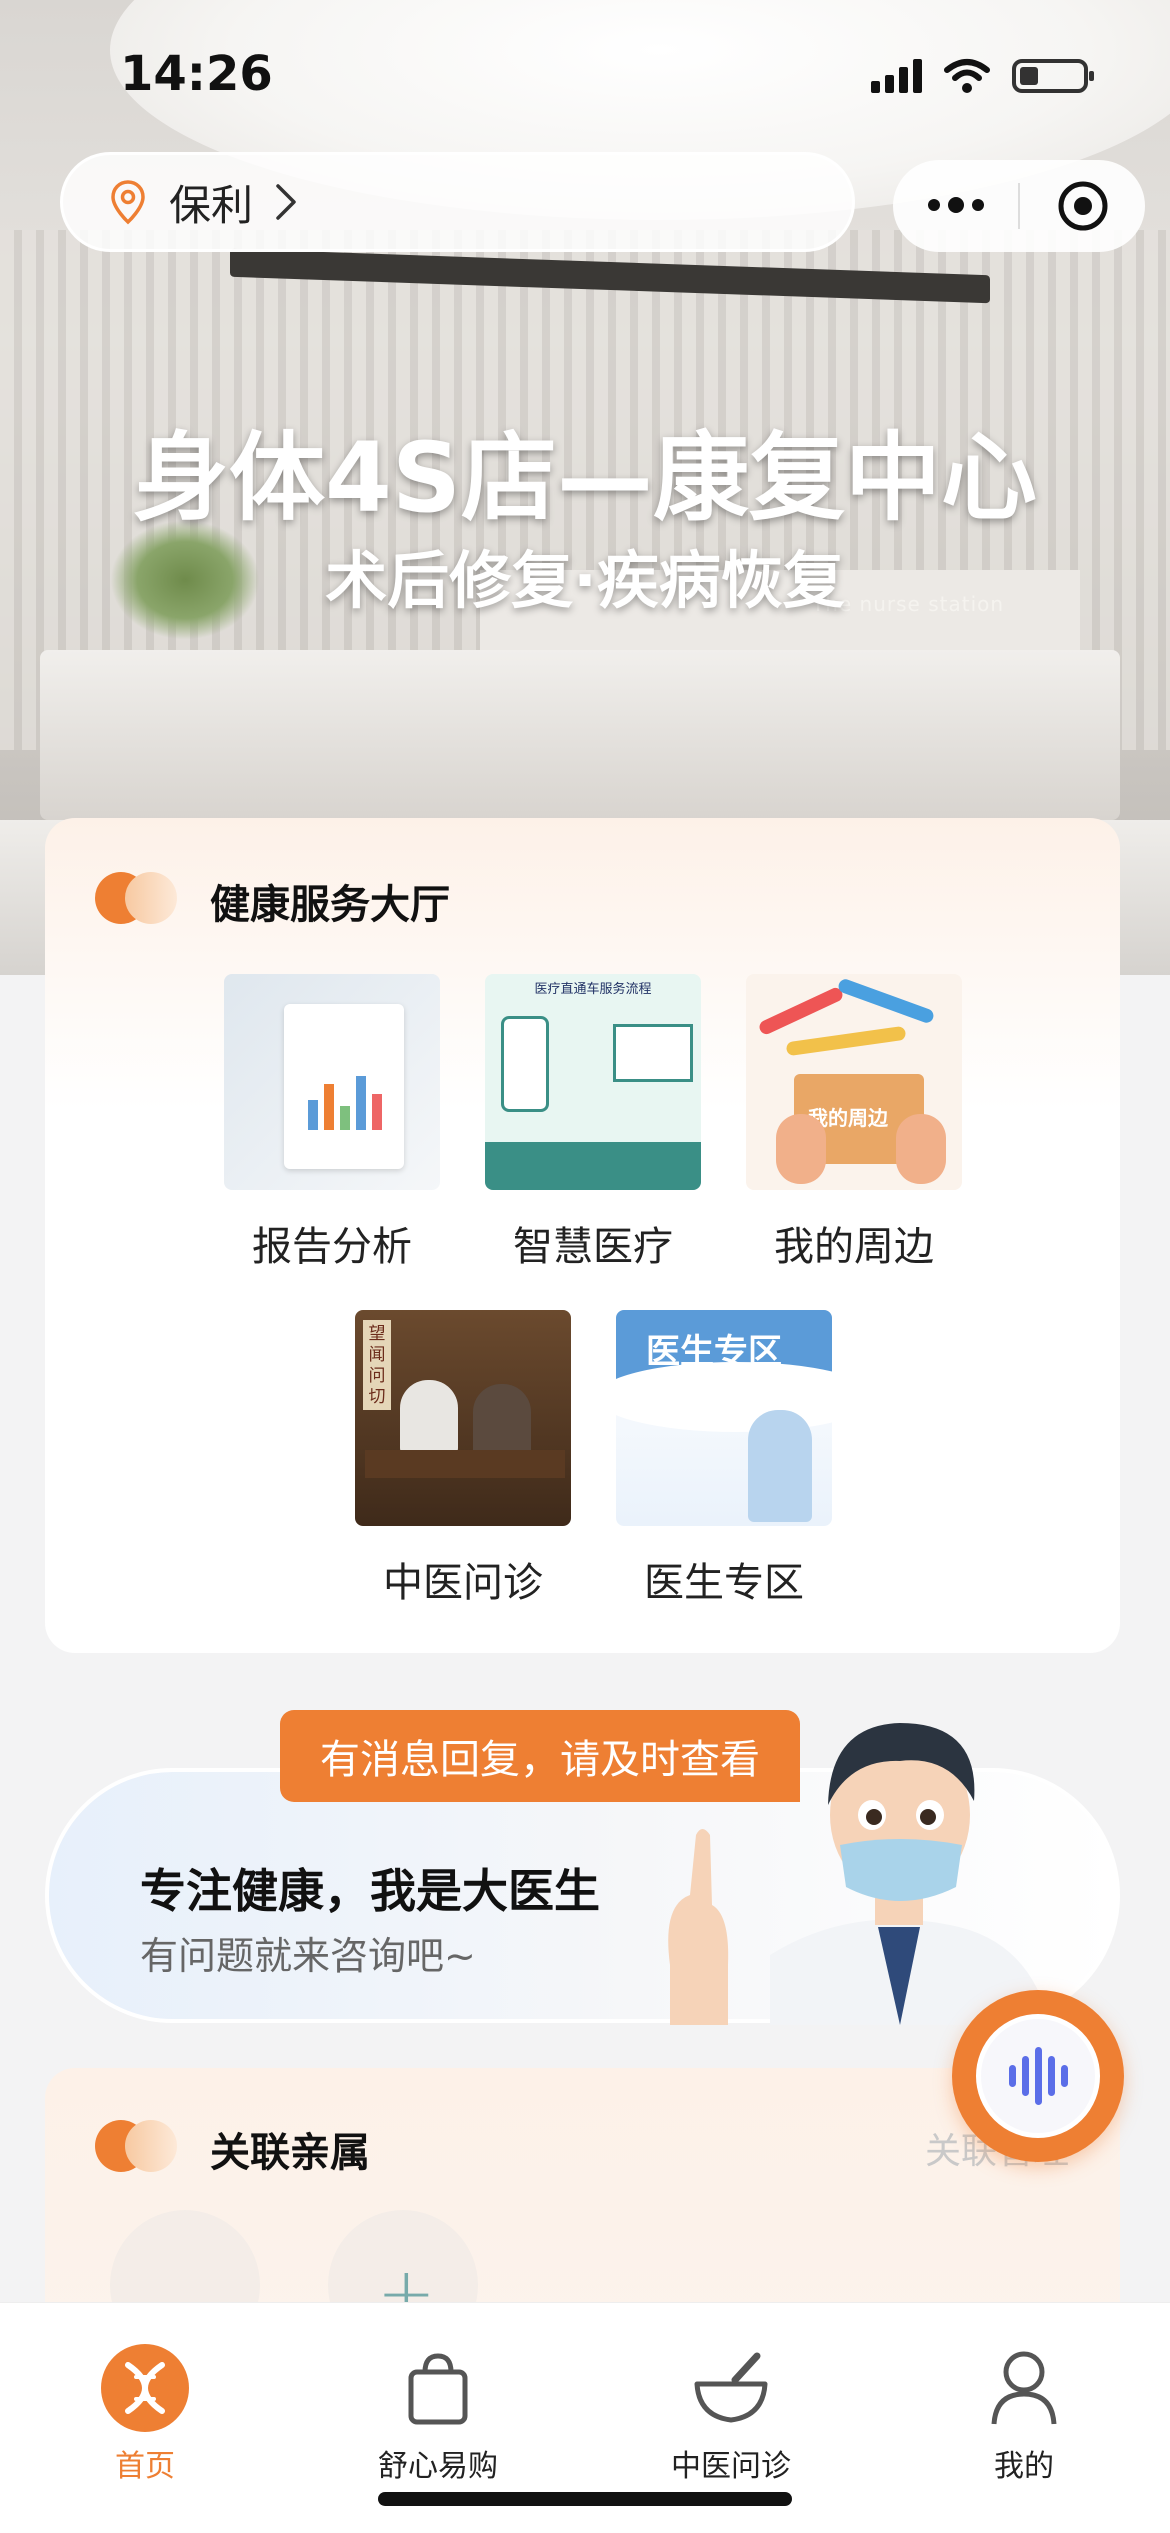 This screenshot has height=2533, width=1170. Describe the element at coordinates (854, 1247) in the screenshot. I see `service-label: 我的周边` at that location.